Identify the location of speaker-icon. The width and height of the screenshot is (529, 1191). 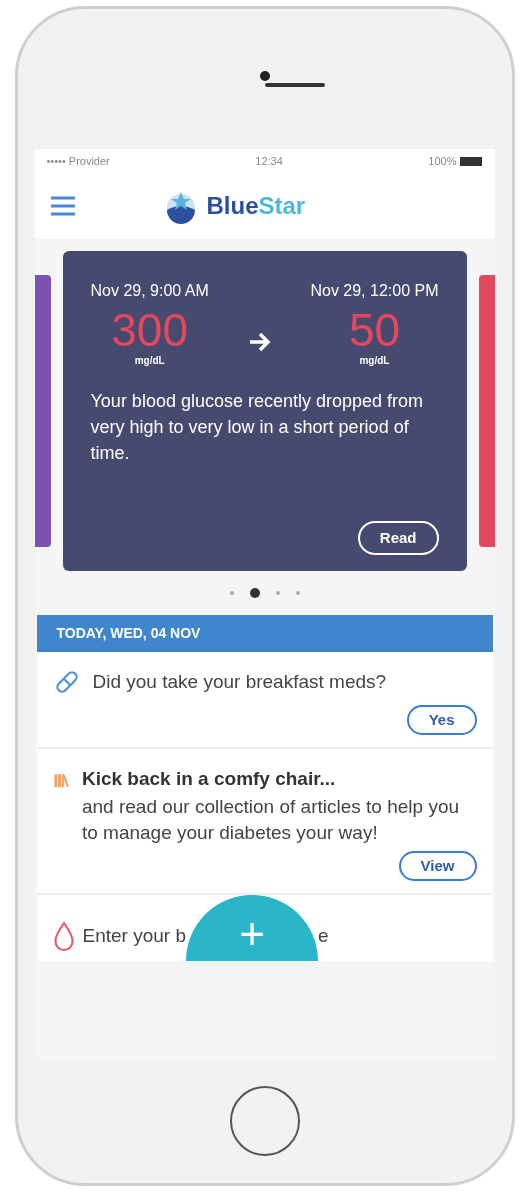
(294, 85).